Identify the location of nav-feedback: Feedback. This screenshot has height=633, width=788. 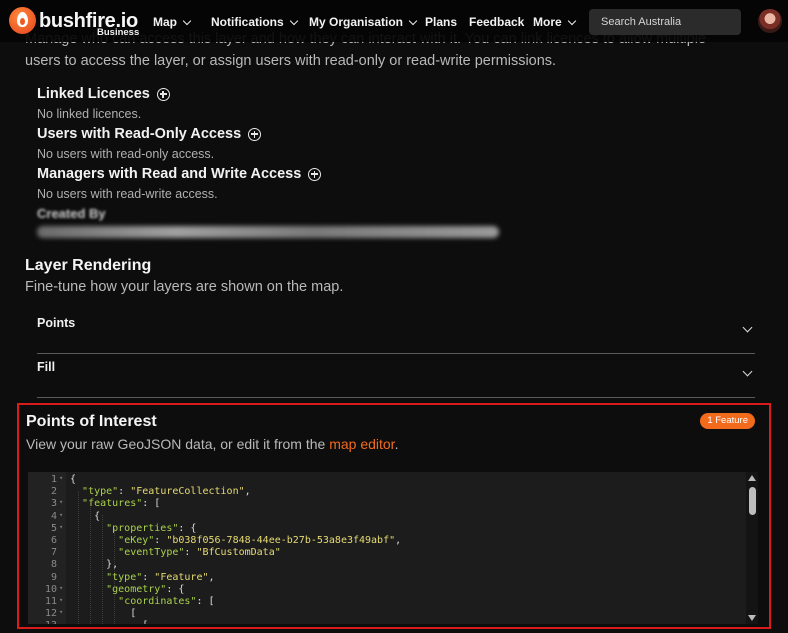
(496, 22).